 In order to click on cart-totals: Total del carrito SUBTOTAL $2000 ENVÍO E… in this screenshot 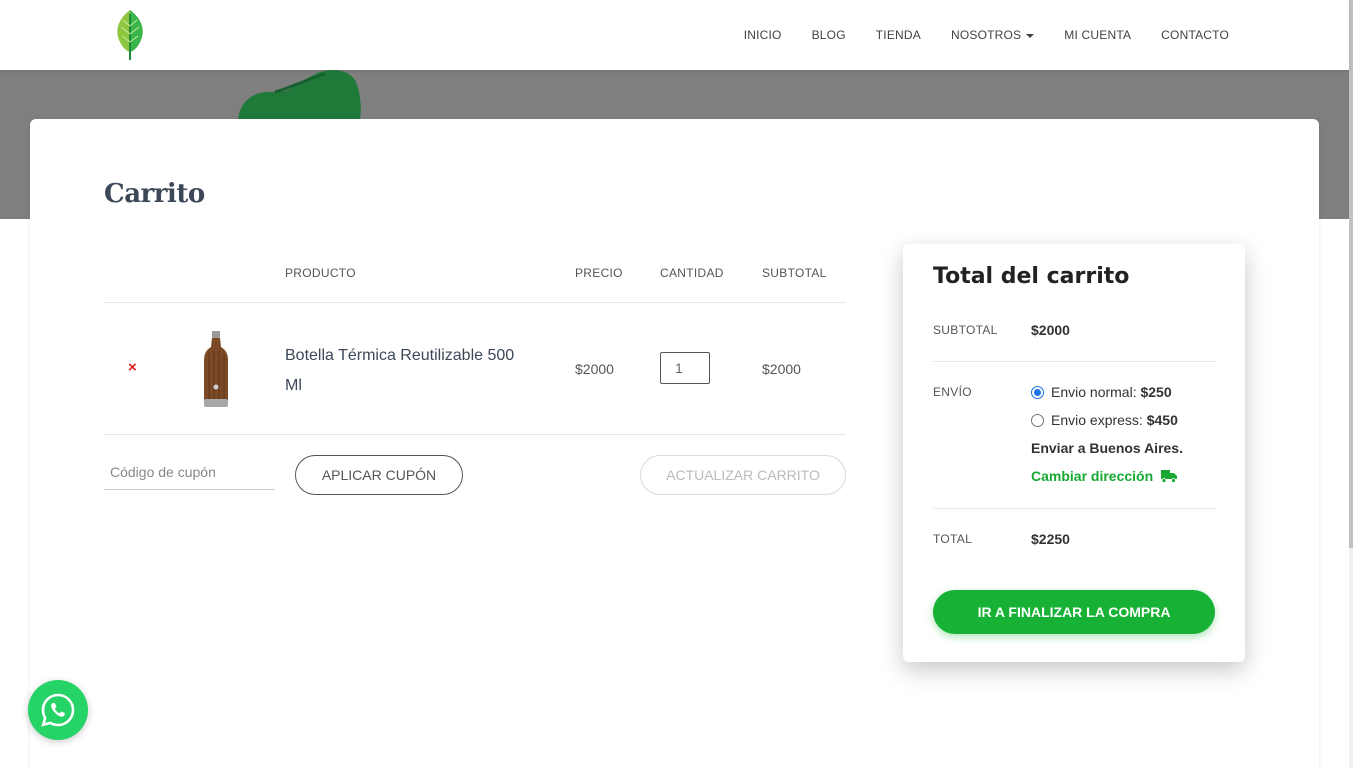, I will do `click(1074, 453)`.